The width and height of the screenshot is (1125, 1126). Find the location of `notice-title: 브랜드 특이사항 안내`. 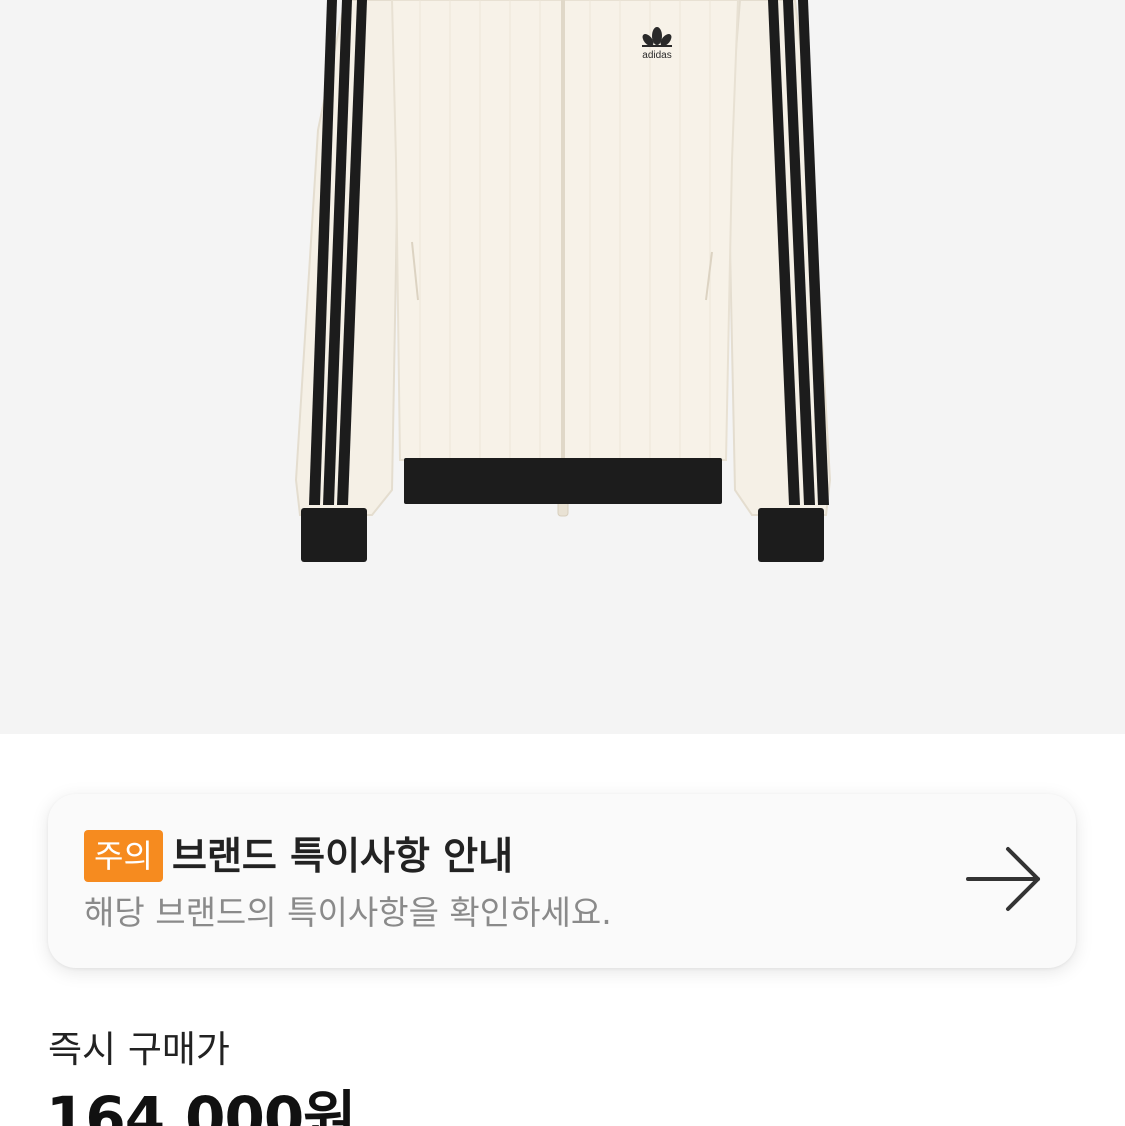

notice-title: 브랜드 특이사항 안내 is located at coordinates (343, 856).